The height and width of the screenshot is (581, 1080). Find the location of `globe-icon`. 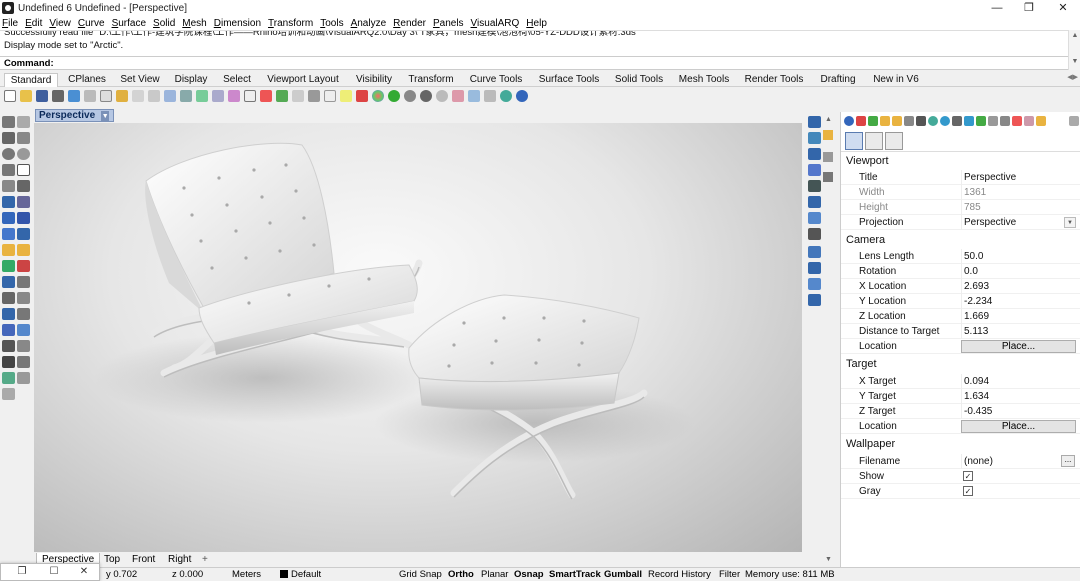

globe-icon is located at coordinates (506, 96).